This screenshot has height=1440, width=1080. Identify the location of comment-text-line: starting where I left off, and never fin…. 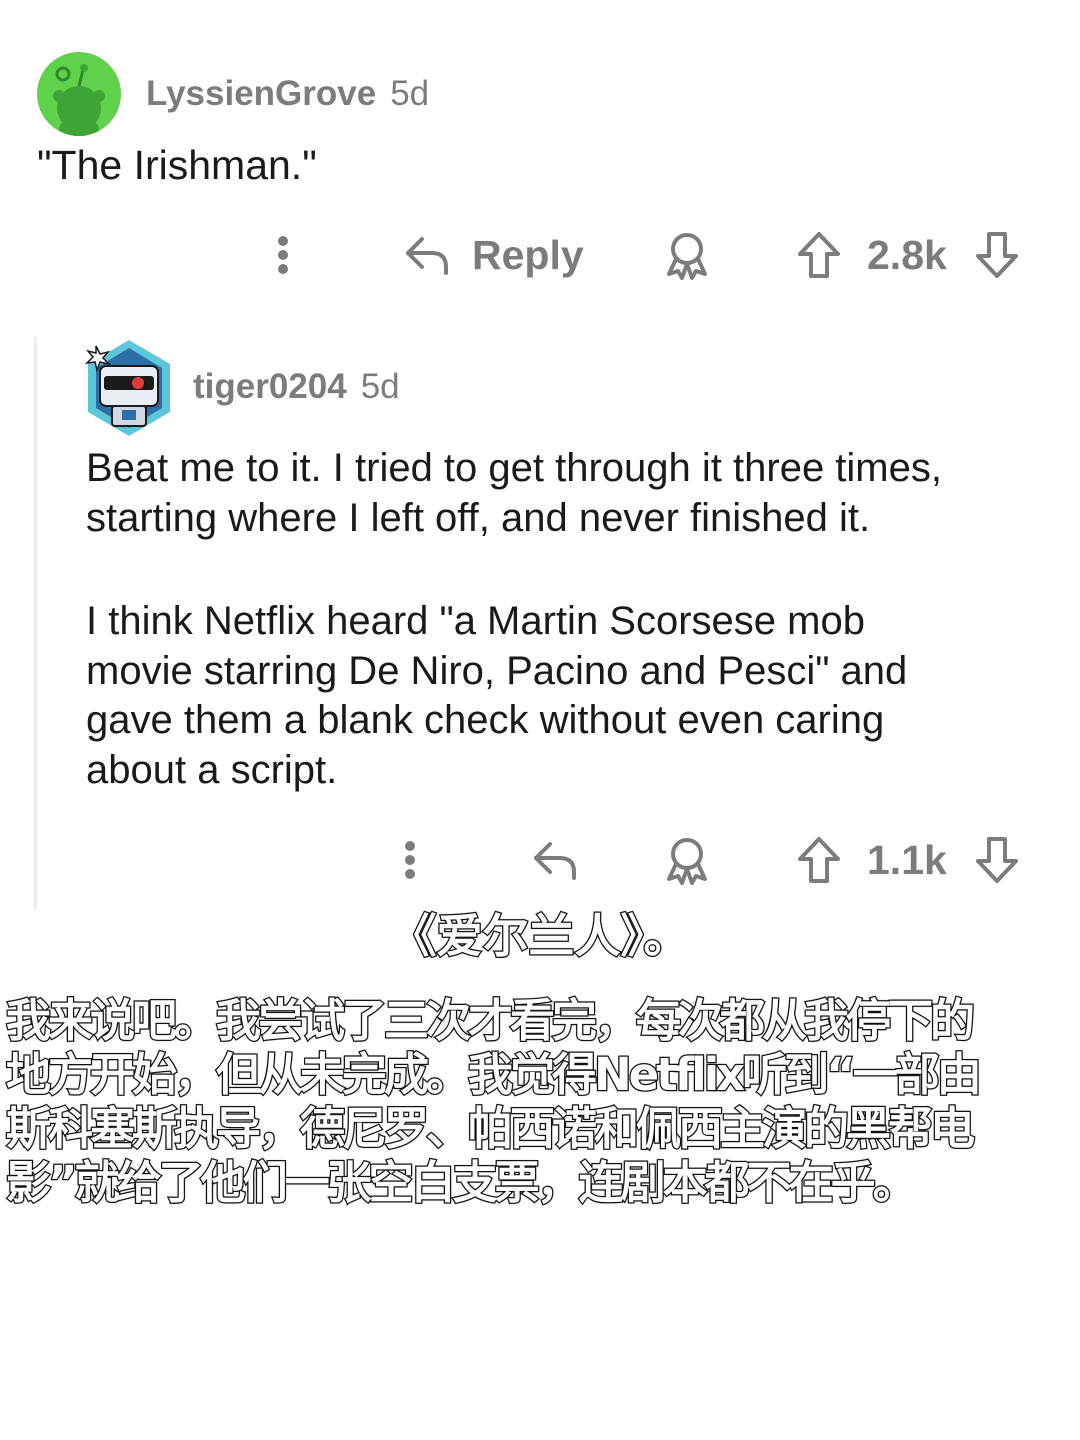
(478, 517).